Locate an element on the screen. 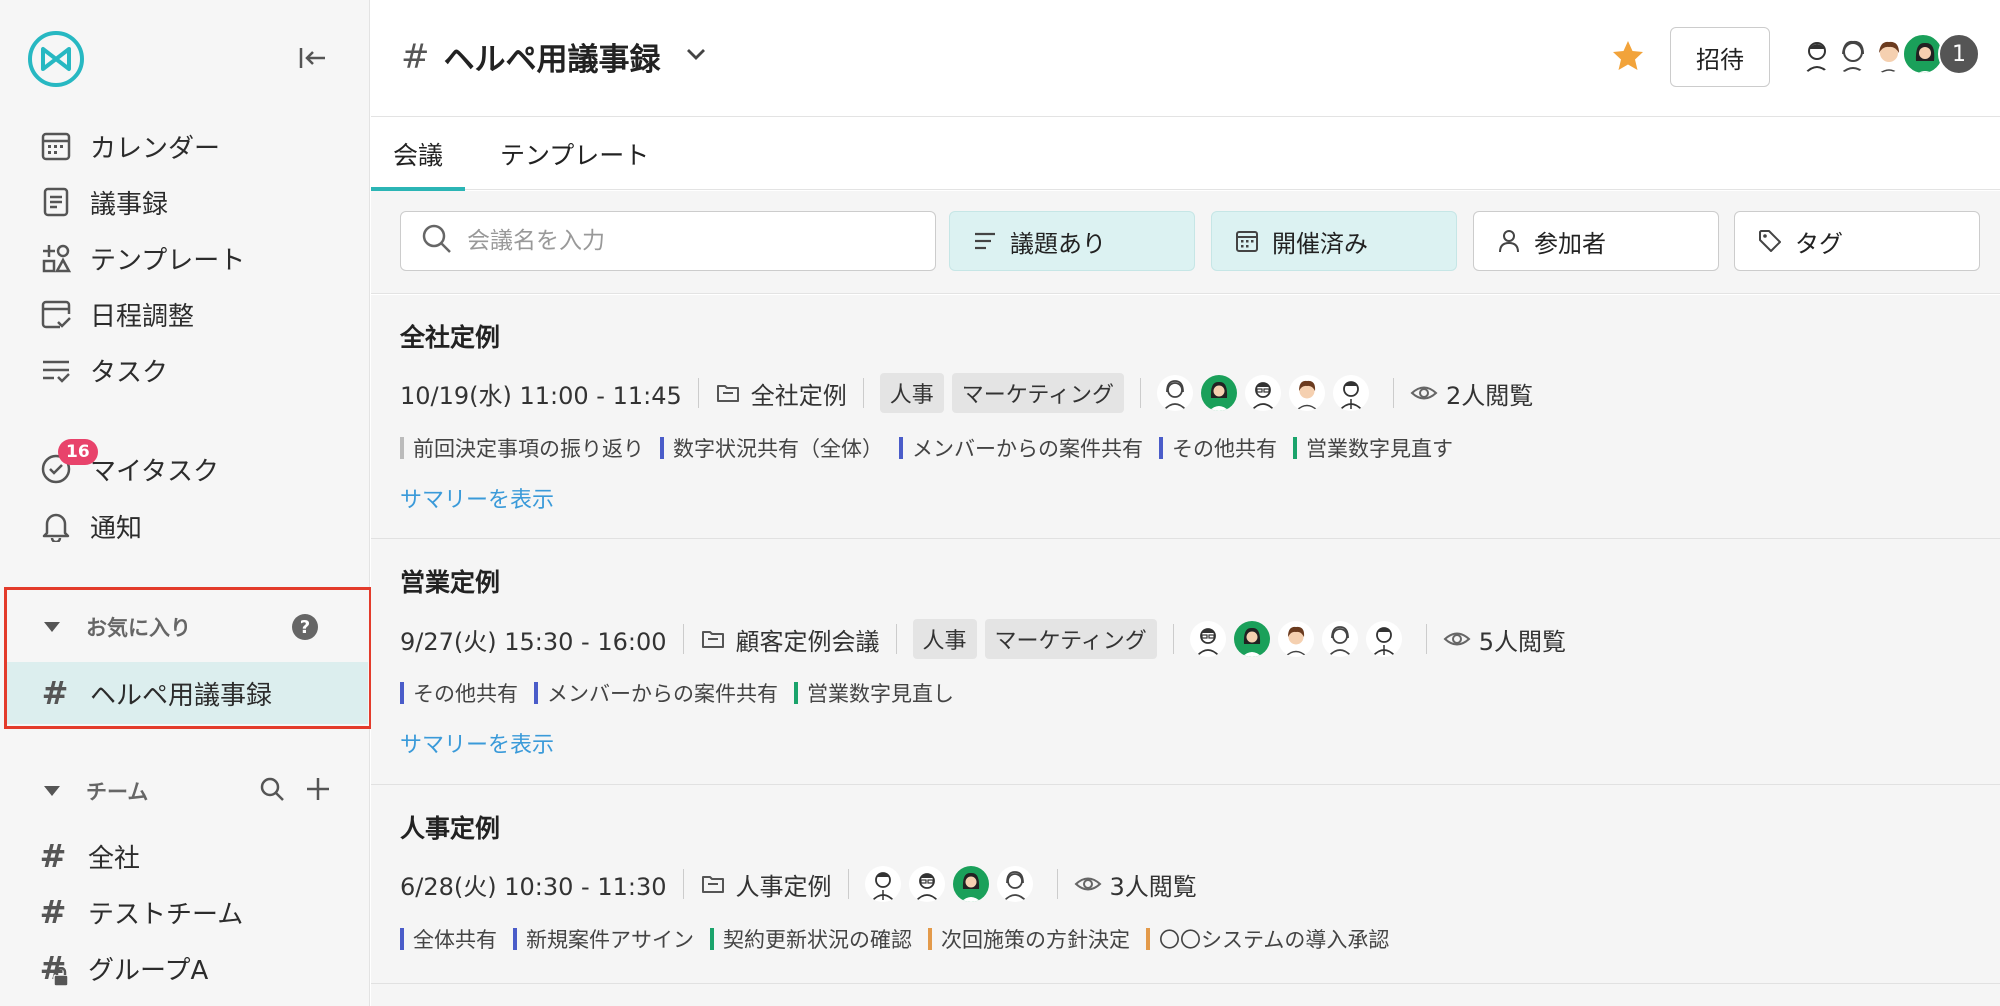 The height and width of the screenshot is (1006, 2000). search-icon is located at coordinates (437, 241).